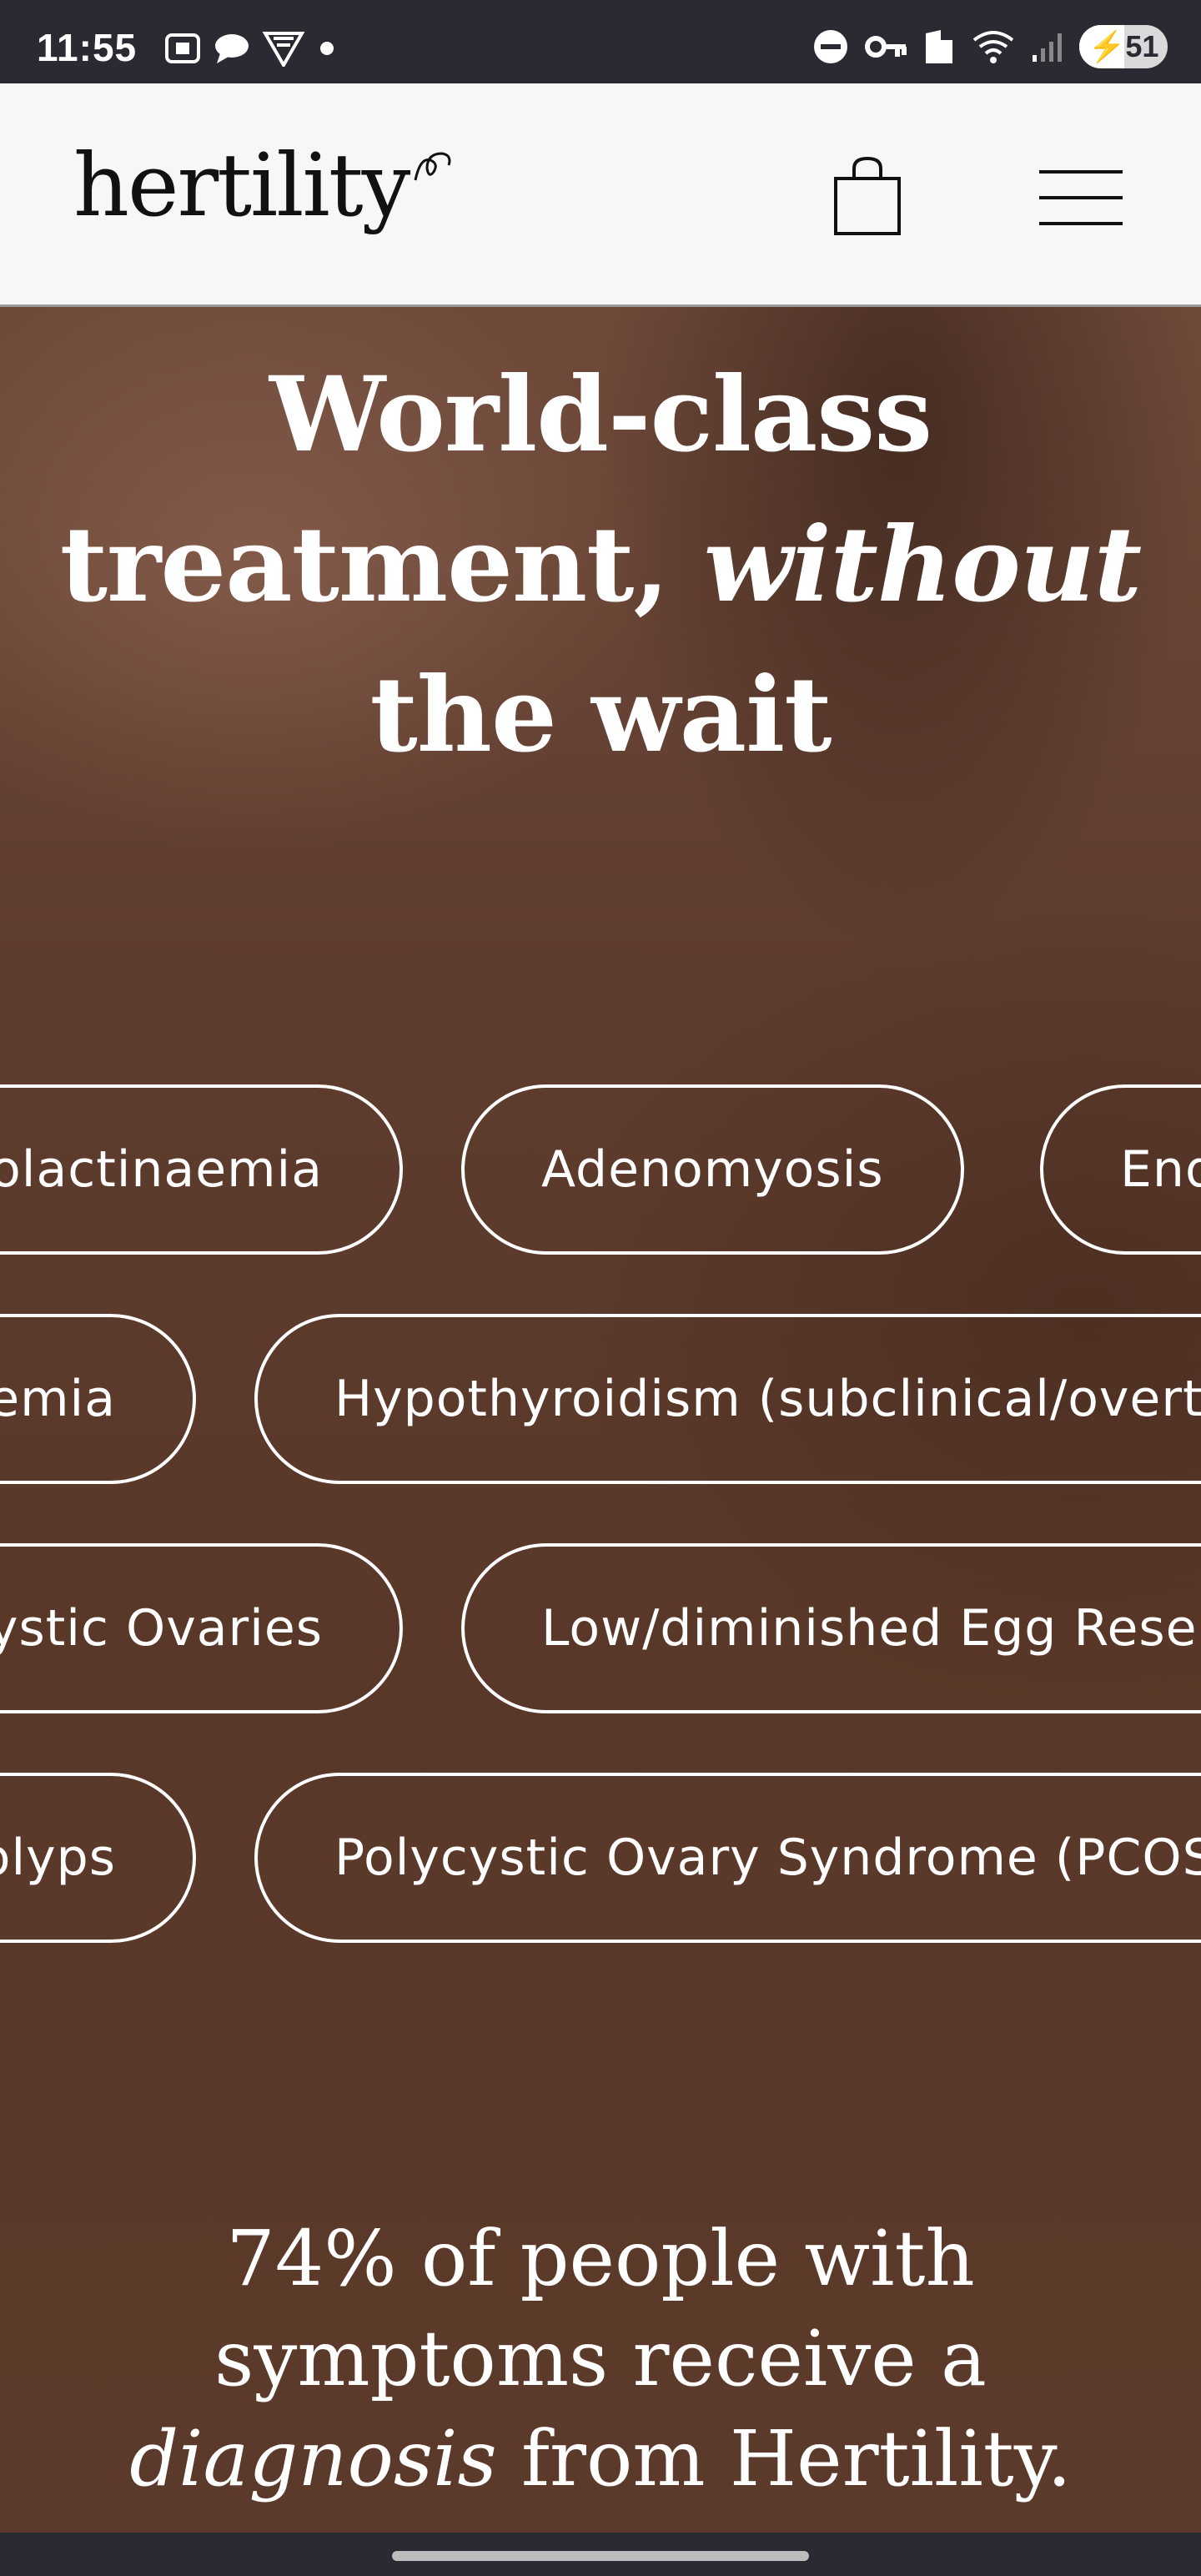 The width and height of the screenshot is (1201, 2576). Describe the element at coordinates (713, 1169) in the screenshot. I see `condition-pill-adenomyosis: Adenomyosis` at that location.